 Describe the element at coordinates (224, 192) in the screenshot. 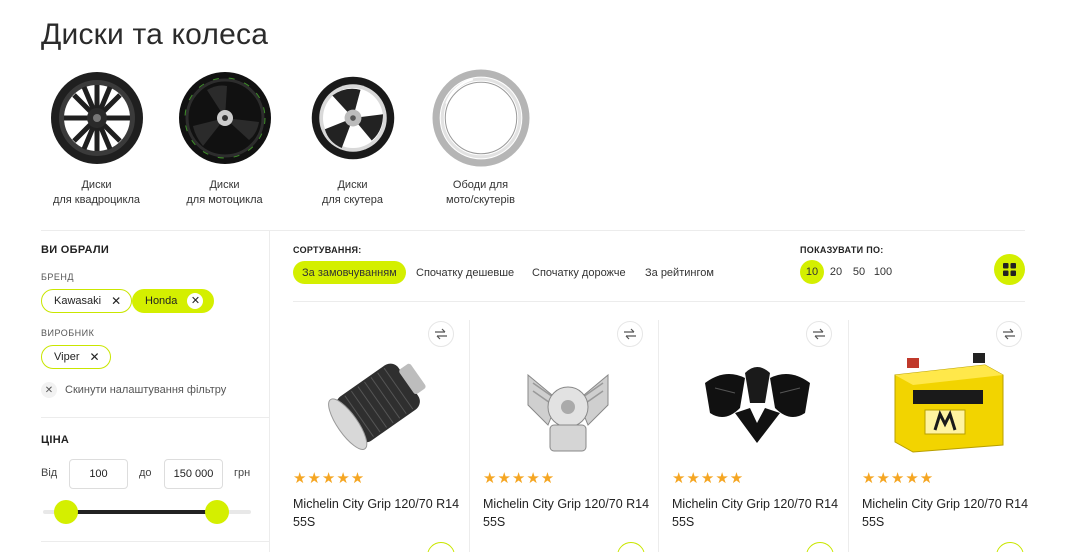

I see `category-label: Диски для мотоцикла` at that location.